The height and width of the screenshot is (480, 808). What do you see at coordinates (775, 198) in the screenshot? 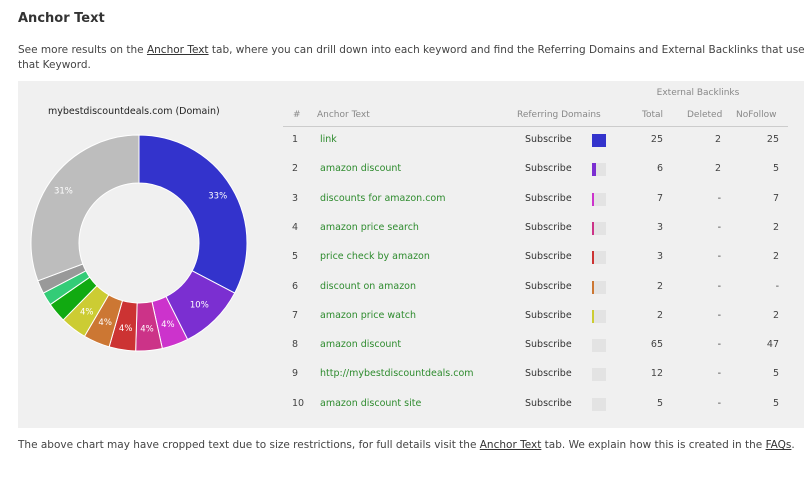
I see `nofollow-value: 7` at bounding box center [775, 198].